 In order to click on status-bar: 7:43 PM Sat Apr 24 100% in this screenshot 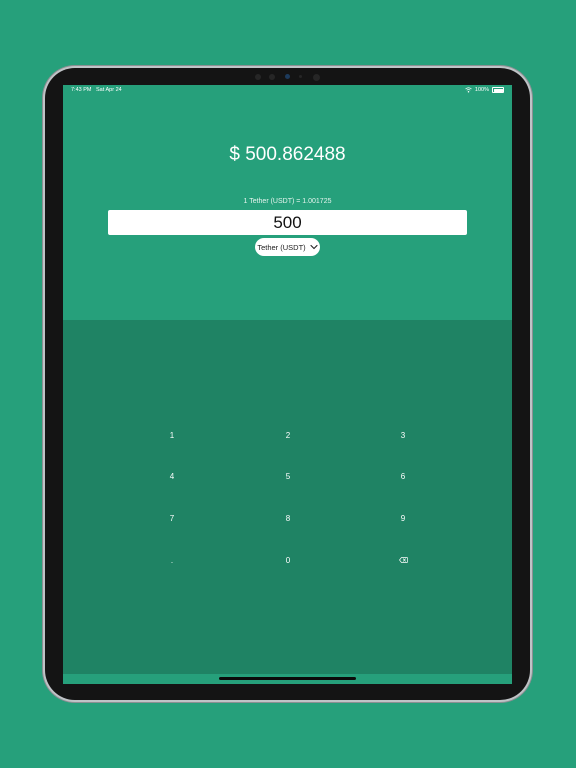, I will do `click(287, 91)`.